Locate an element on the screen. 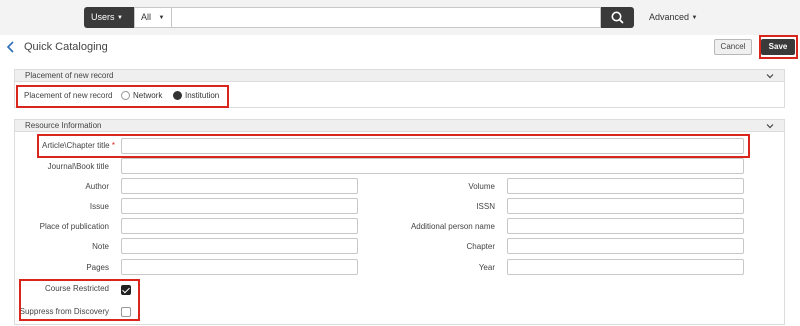  radio-label-network: Network is located at coordinates (148, 95).